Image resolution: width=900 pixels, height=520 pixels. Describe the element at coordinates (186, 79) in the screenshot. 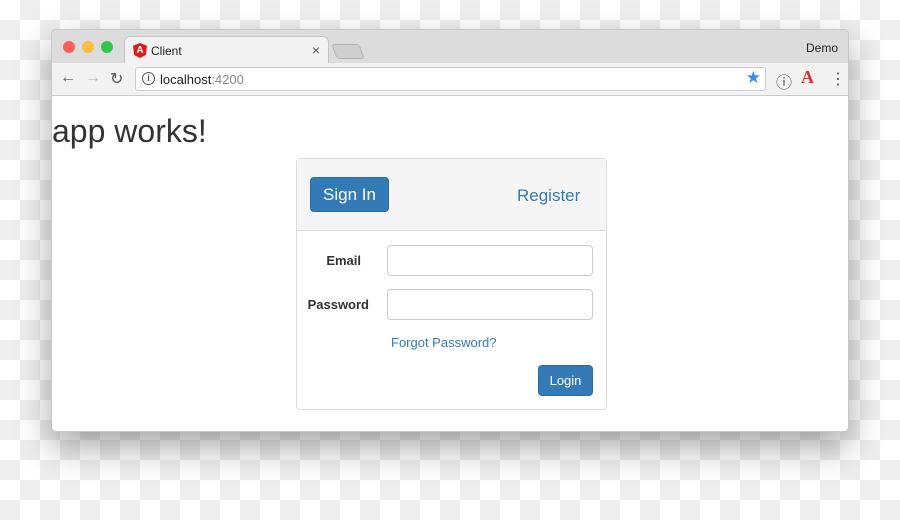

I see `url-host: localhost` at that location.